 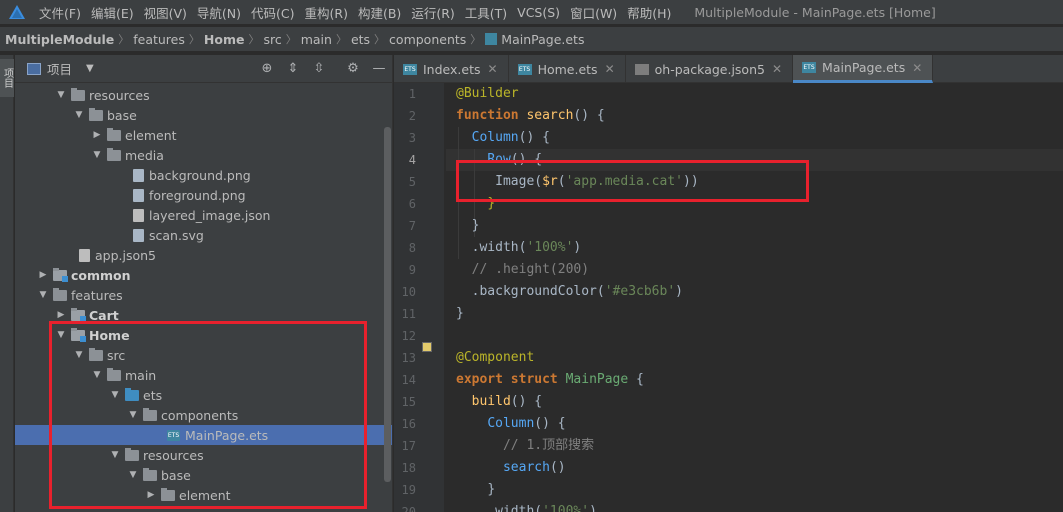 What do you see at coordinates (427, 39) in the screenshot?
I see `breadcrumb-item: components` at bounding box center [427, 39].